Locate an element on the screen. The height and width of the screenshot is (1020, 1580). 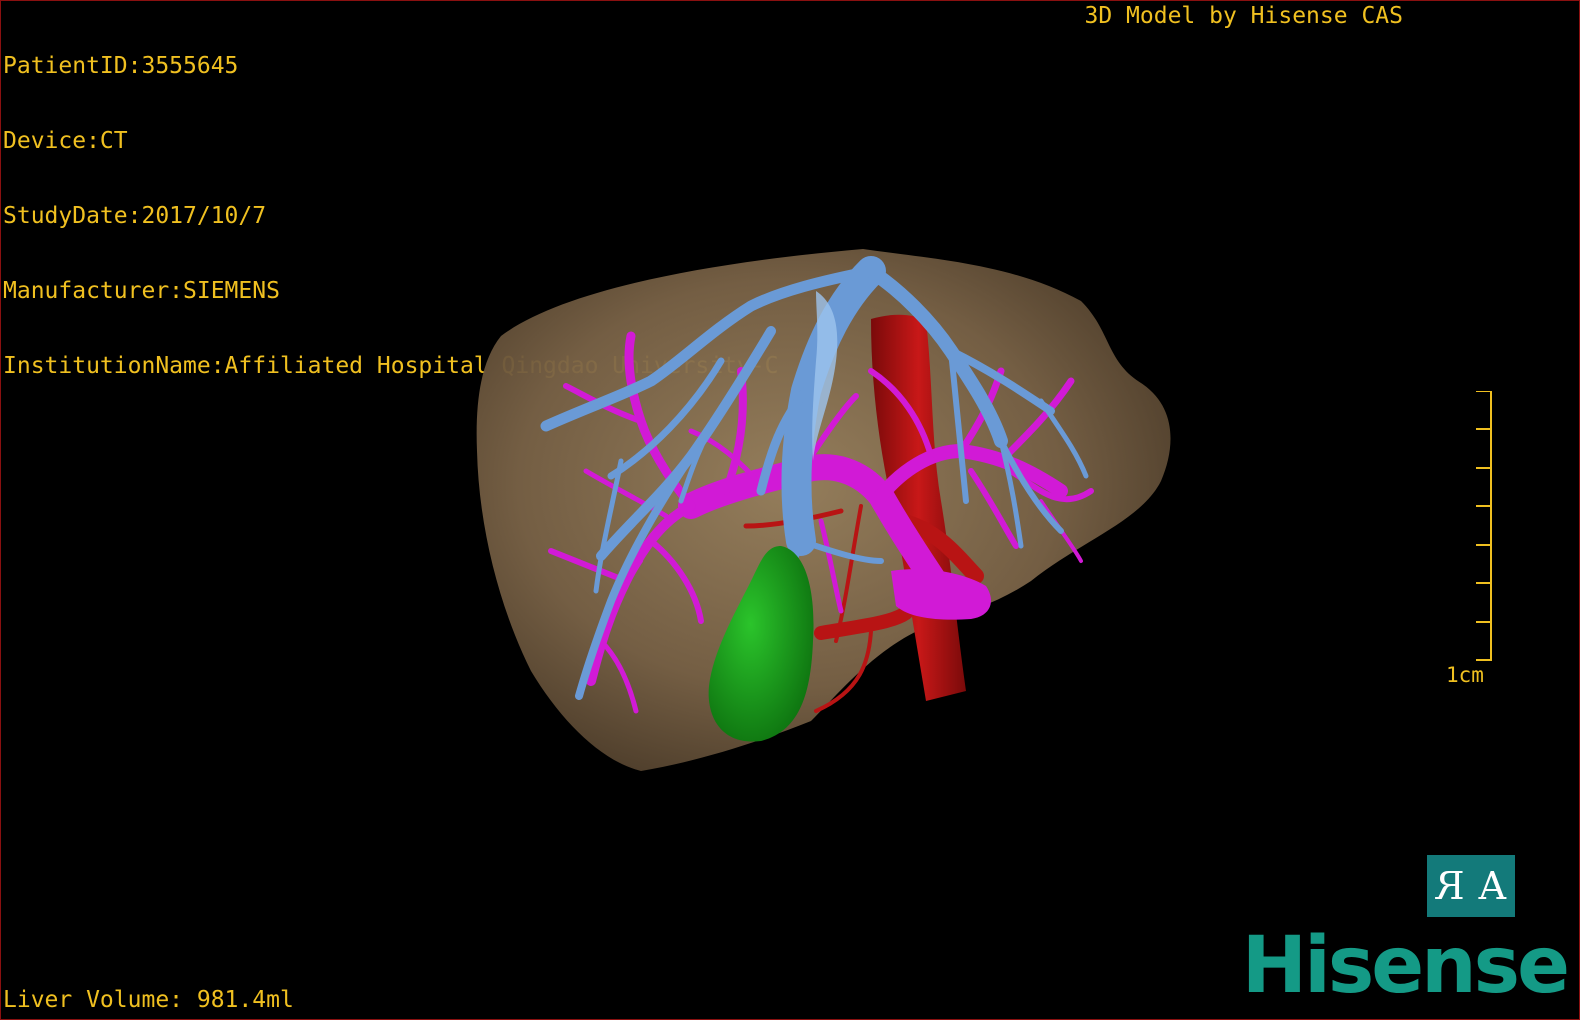
scale-label: 1cm is located at coordinates (1465, 675).